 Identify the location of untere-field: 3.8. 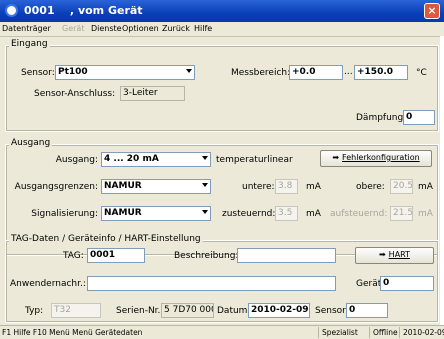
(286, 186).